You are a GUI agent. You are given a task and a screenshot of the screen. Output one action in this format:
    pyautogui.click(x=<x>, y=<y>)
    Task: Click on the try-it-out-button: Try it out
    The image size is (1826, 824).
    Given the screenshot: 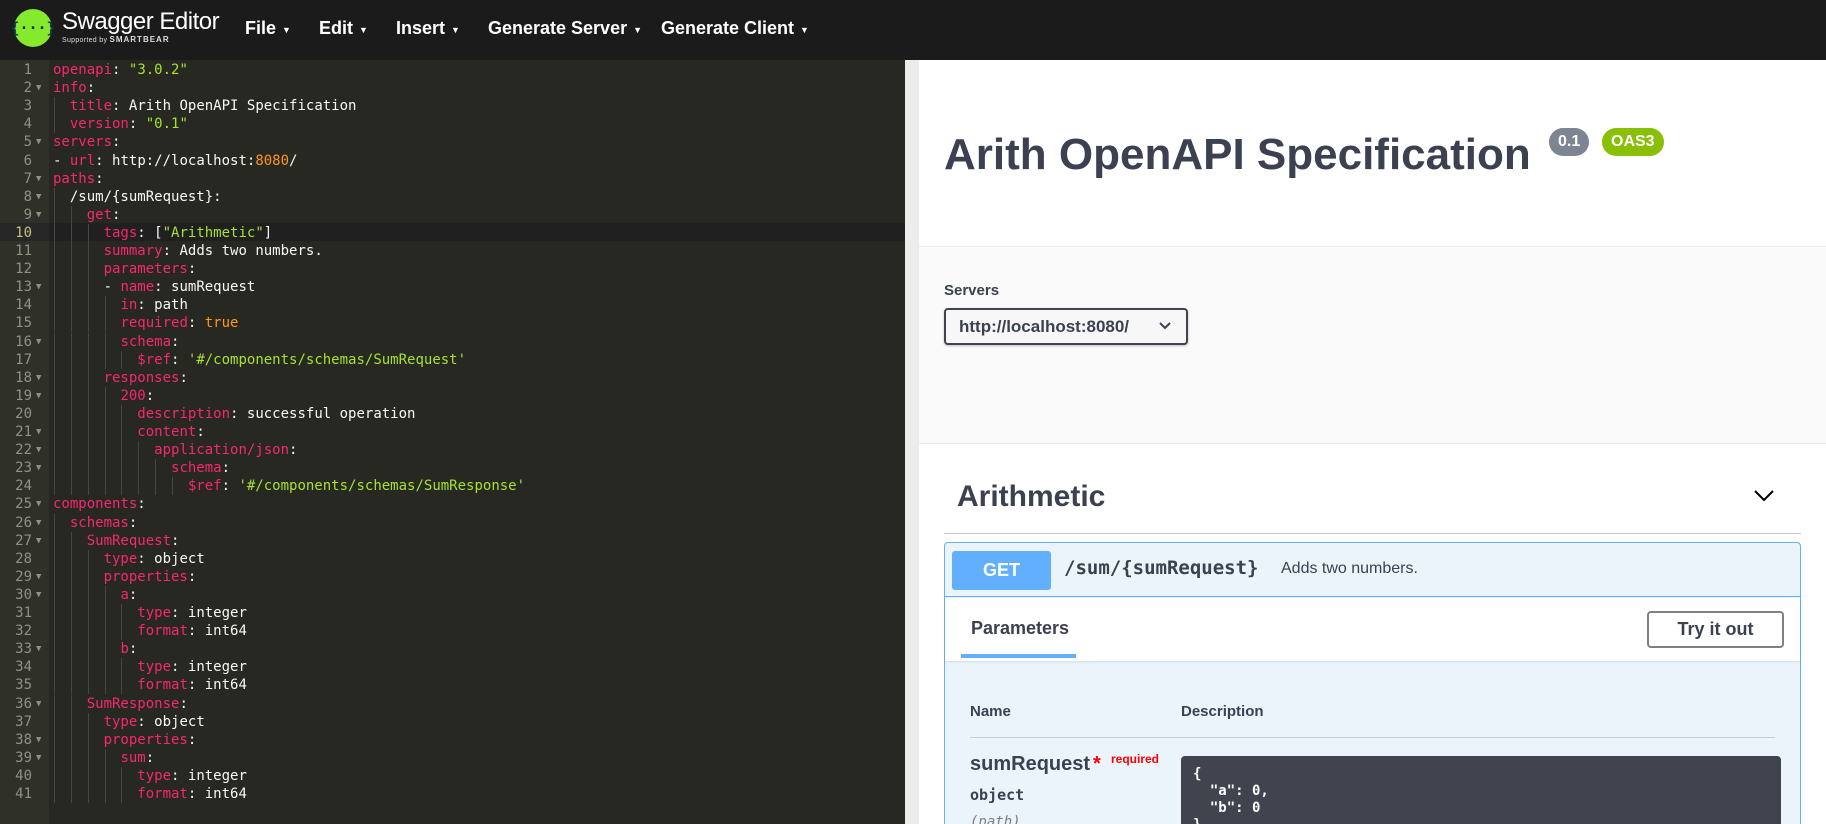 What is the action you would take?
    pyautogui.click(x=1715, y=629)
    